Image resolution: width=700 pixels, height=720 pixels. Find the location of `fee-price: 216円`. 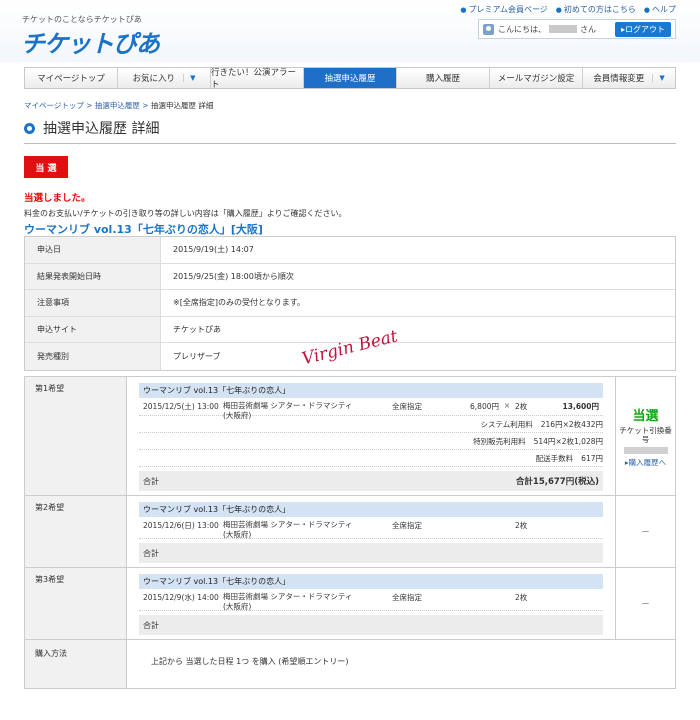

fee-price: 216円 is located at coordinates (551, 424).